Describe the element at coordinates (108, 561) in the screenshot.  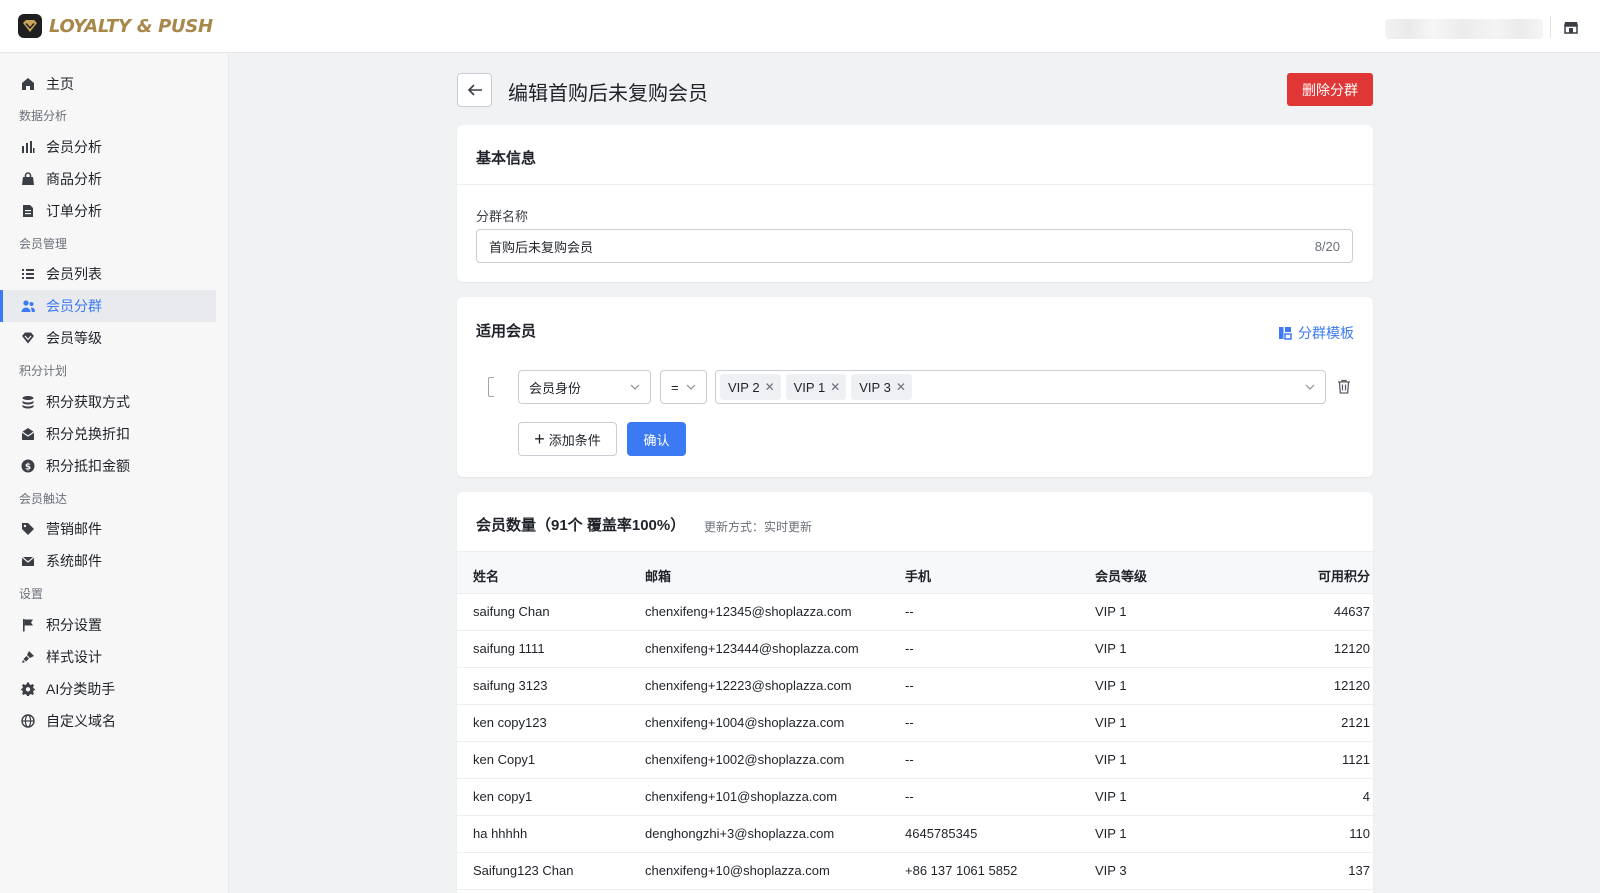
I see `sidebar-item-system-email: 系统邮件` at that location.